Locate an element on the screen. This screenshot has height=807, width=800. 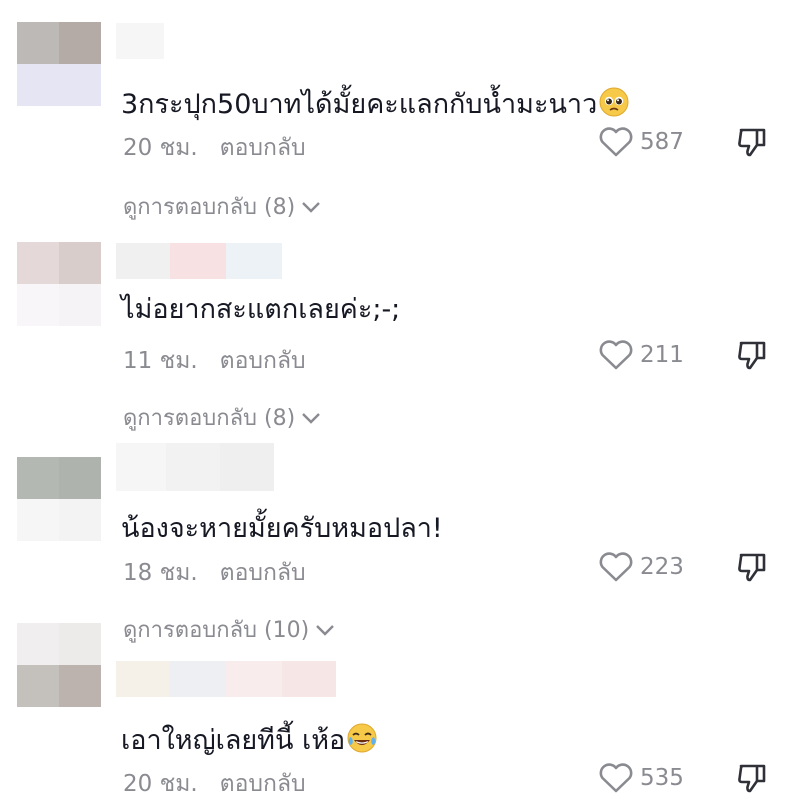
like-button: 223 is located at coordinates (641, 567).